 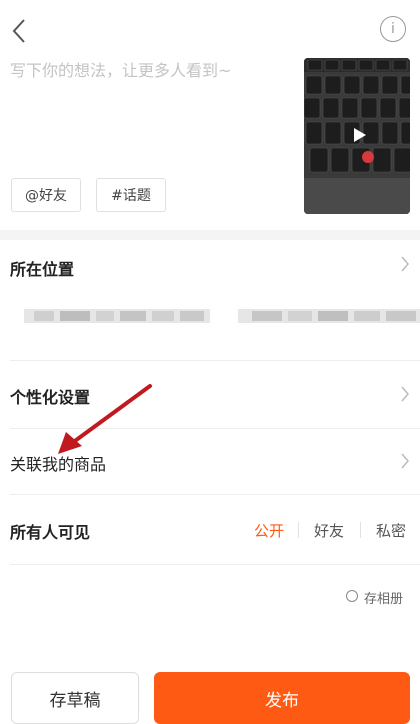 I want to click on save-draft-label: 存草稿, so click(x=75, y=700).